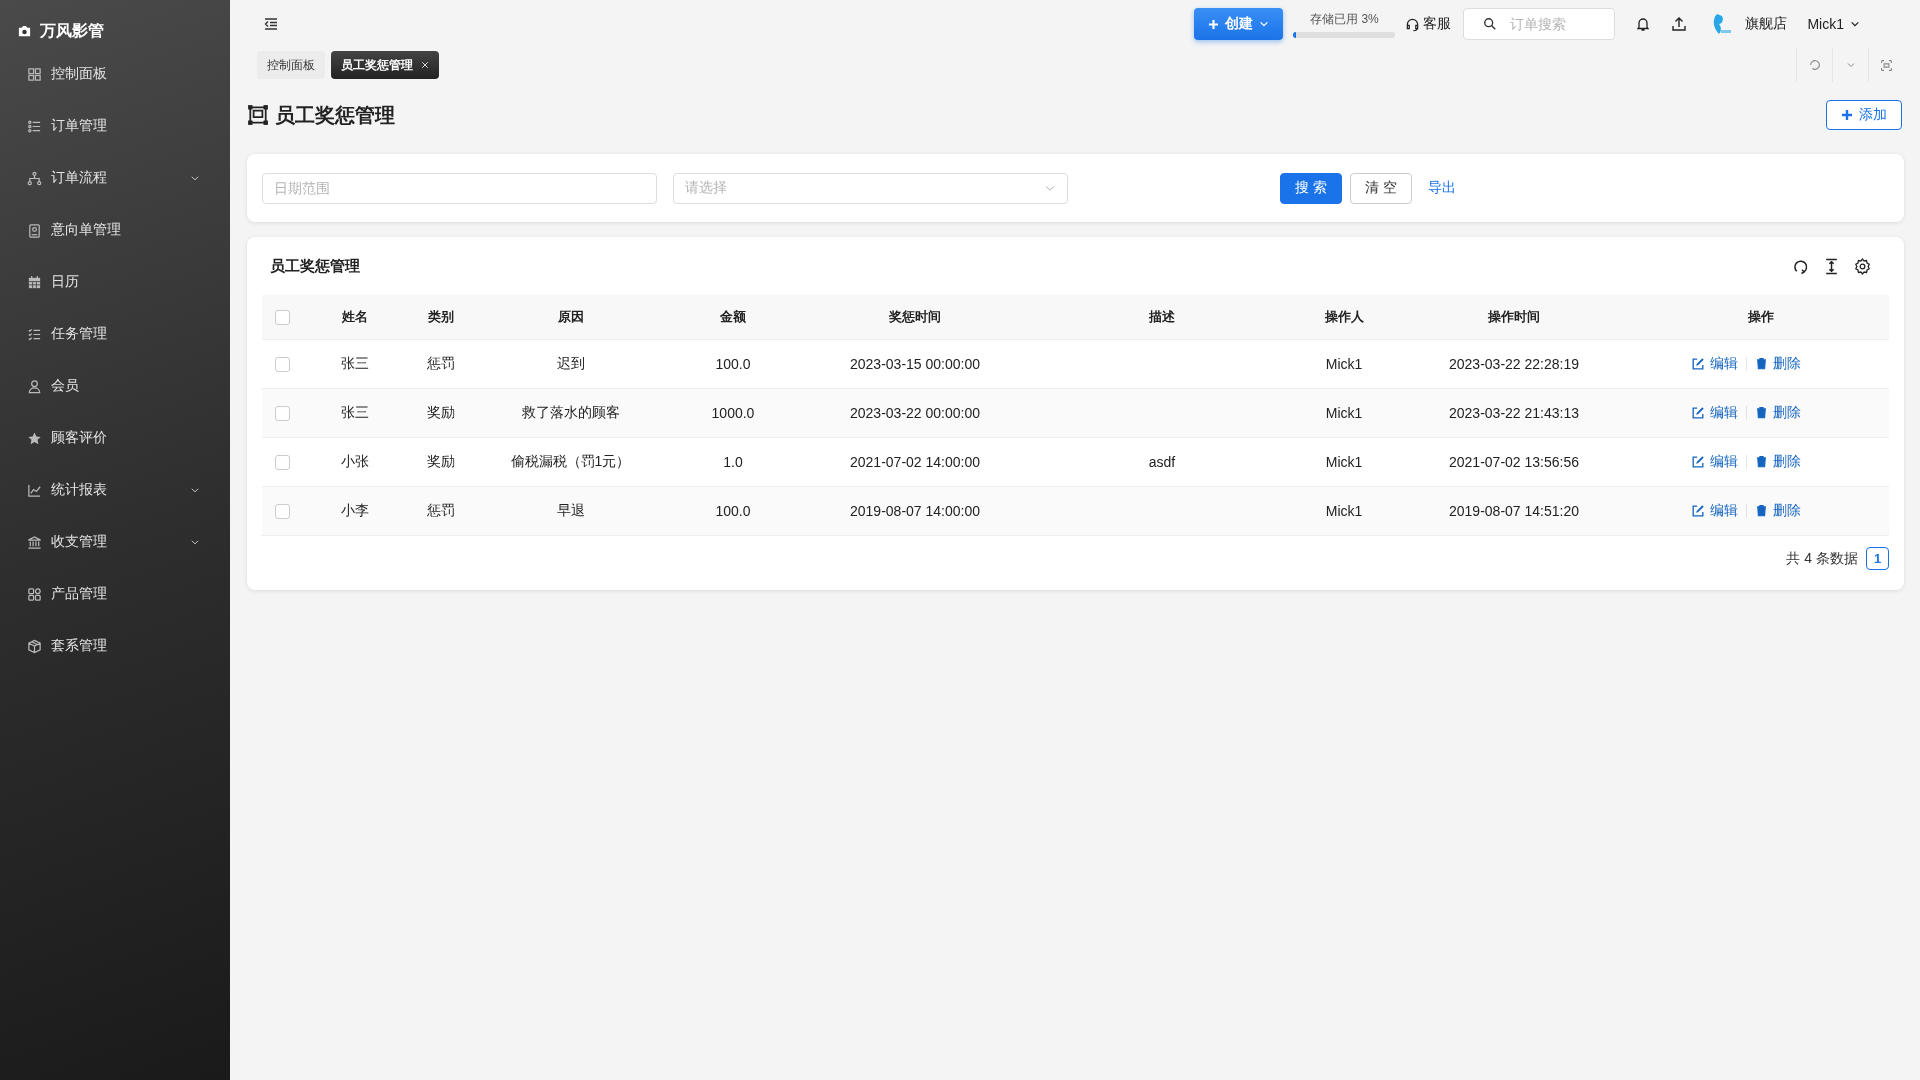 The height and width of the screenshot is (1080, 1920). Describe the element at coordinates (1311, 188) in the screenshot. I see `search-button: 搜 索` at that location.